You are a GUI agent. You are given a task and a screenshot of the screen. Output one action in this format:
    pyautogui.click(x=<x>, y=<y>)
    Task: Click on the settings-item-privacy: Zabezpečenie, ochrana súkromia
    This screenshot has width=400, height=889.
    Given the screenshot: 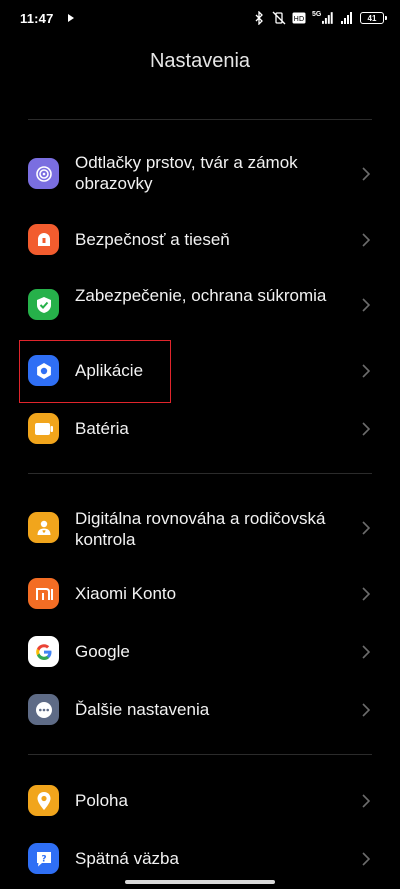 What is the action you would take?
    pyautogui.click(x=200, y=305)
    